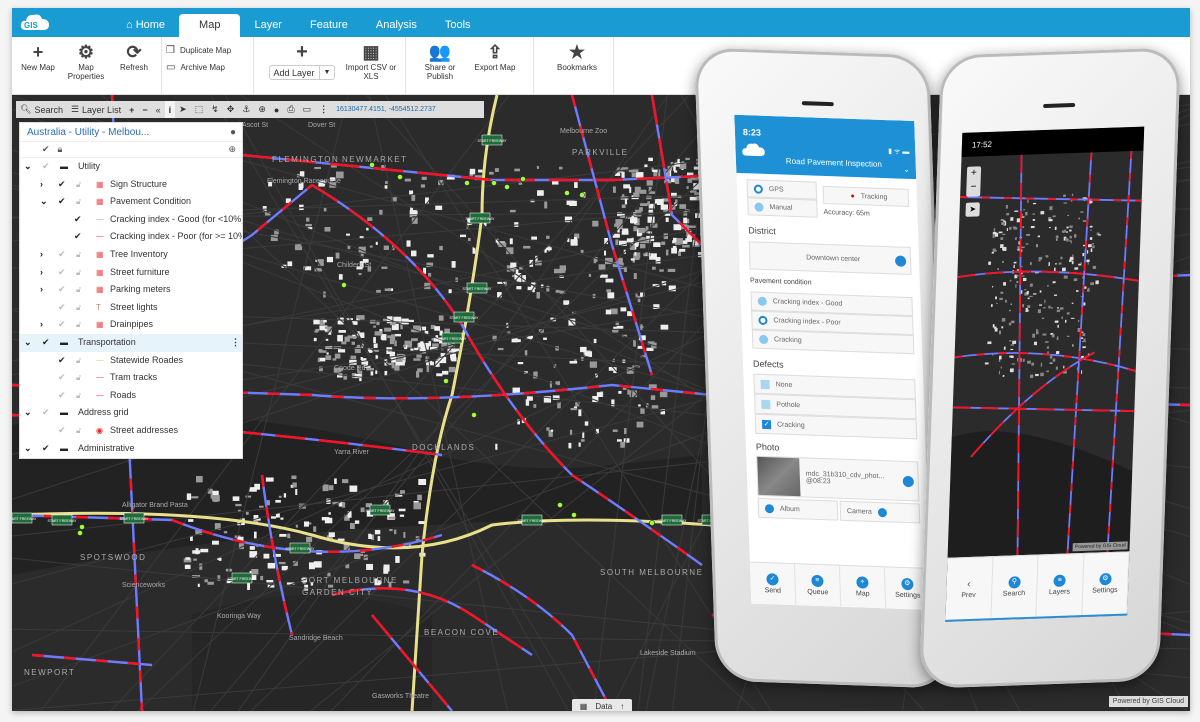 Image resolution: width=1200 pixels, height=722 pixels. I want to click on globe-tool: ●, so click(276, 109).